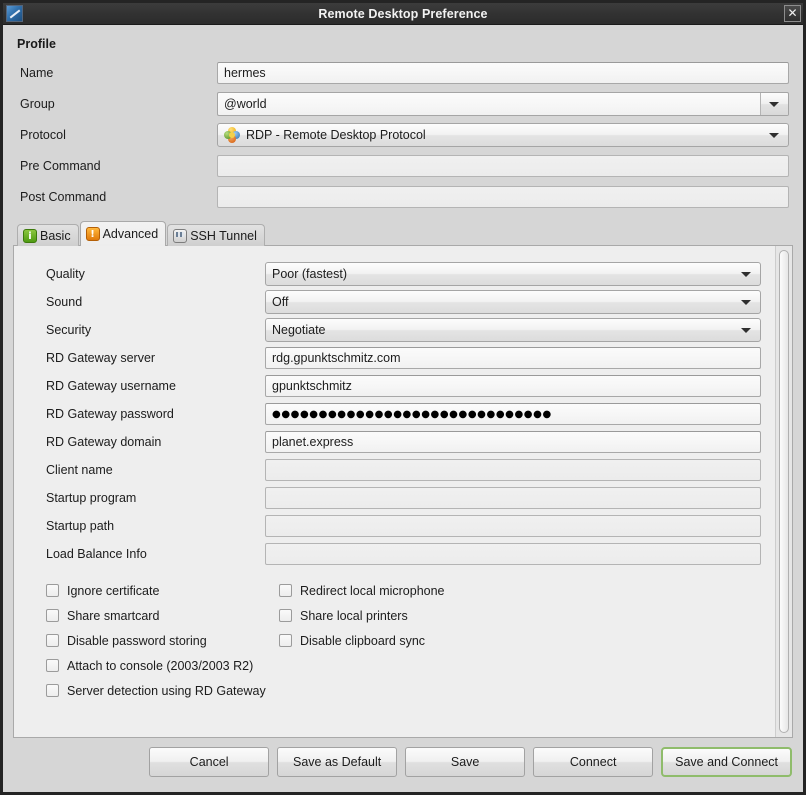  Describe the element at coordinates (180, 235) in the screenshot. I see `terminal-icon` at that location.